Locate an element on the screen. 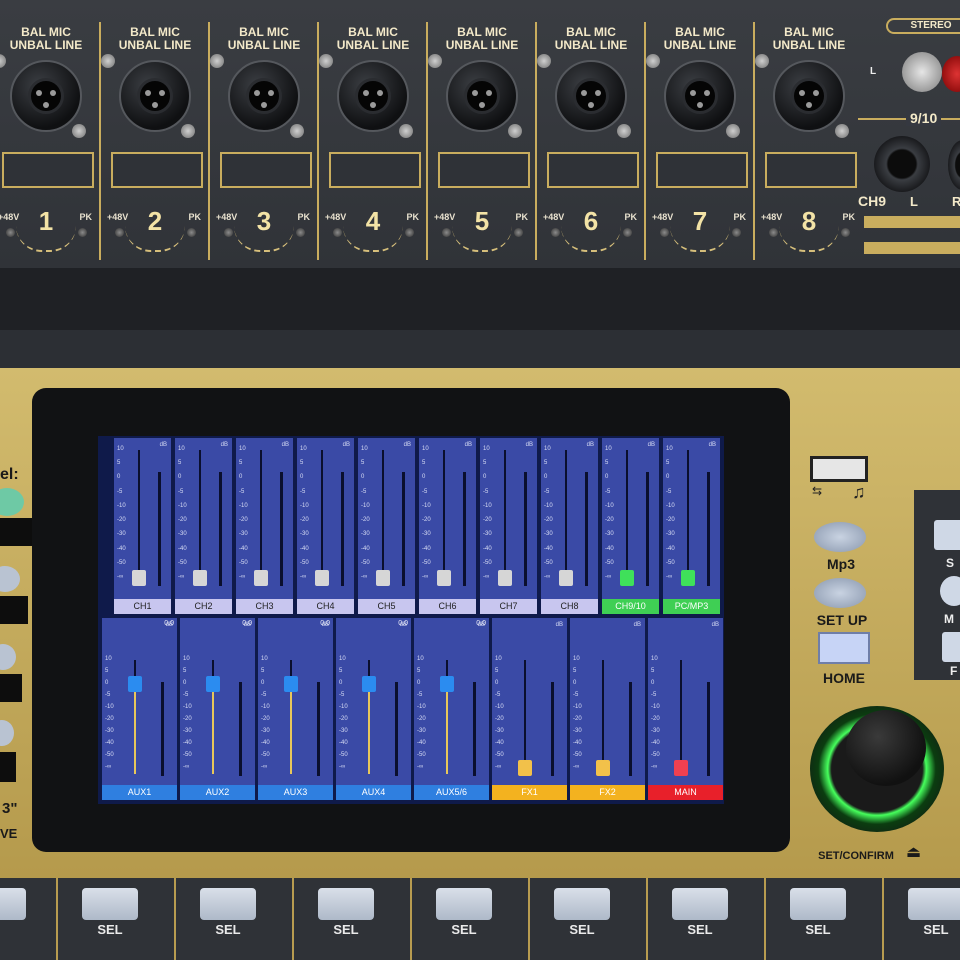 The image size is (960, 960). scale-tick: -10 is located at coordinates (670, 505).